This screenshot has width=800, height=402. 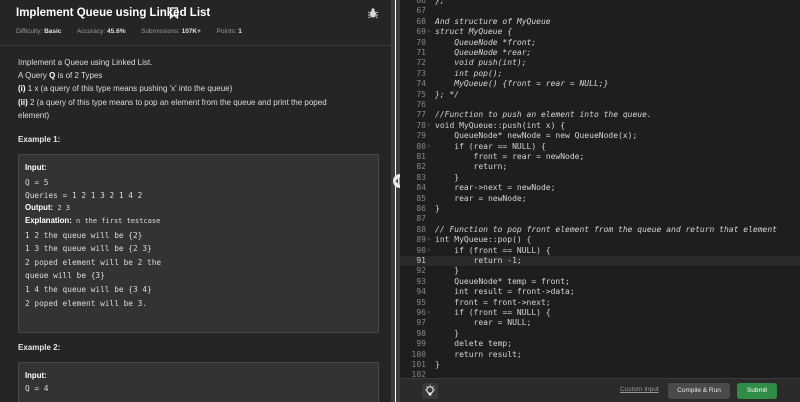 I want to click on code-line: 78 ˅ void MyQueue::push(int x) {, so click(x=600, y=126).